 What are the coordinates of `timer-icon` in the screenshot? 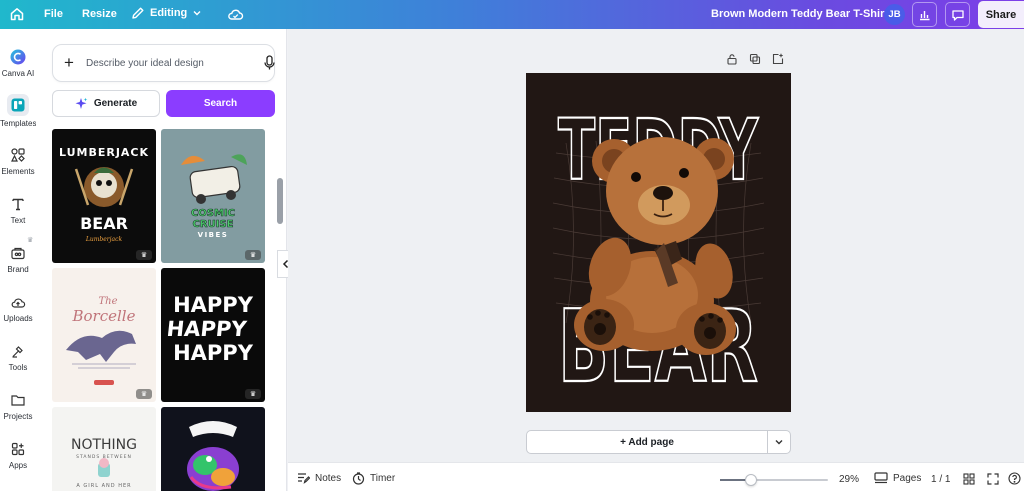 It's located at (358, 478).